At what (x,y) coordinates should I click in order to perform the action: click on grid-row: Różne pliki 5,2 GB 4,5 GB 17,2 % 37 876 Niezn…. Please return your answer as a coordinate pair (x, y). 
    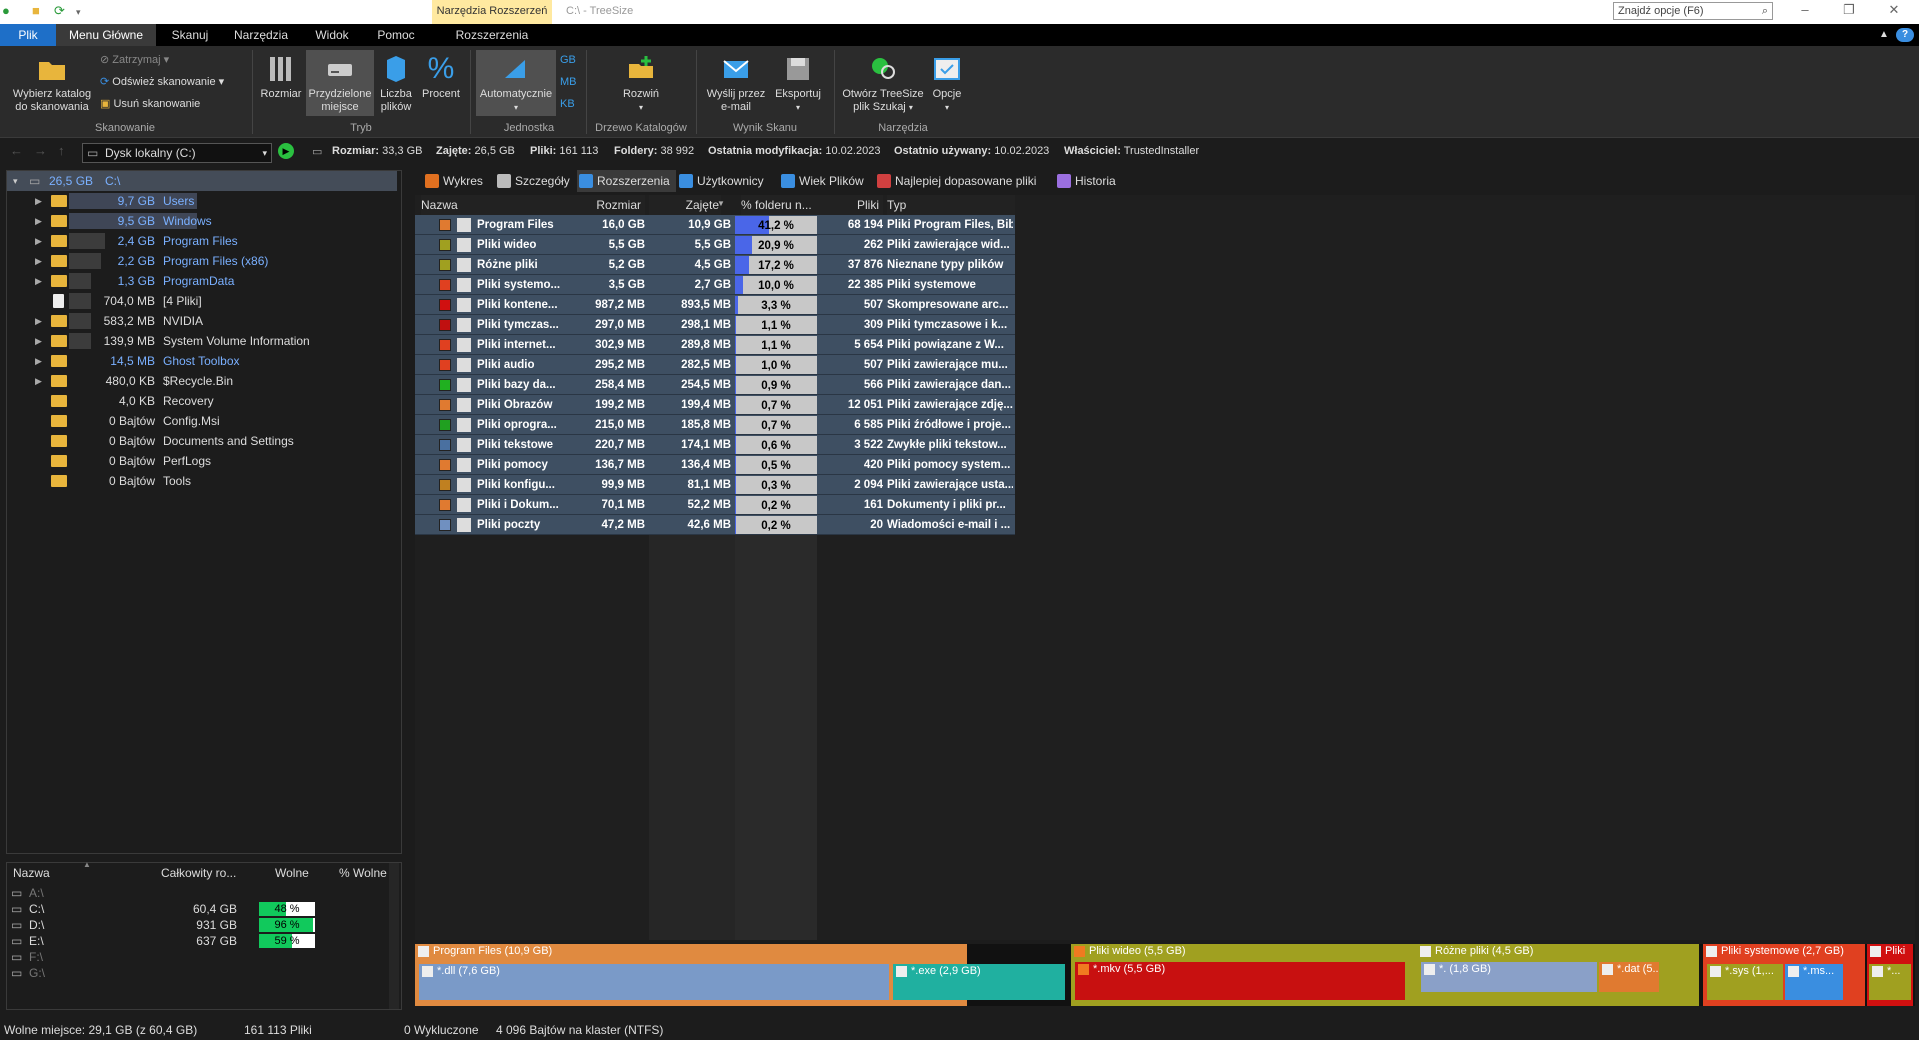
    Looking at the image, I should click on (715, 265).